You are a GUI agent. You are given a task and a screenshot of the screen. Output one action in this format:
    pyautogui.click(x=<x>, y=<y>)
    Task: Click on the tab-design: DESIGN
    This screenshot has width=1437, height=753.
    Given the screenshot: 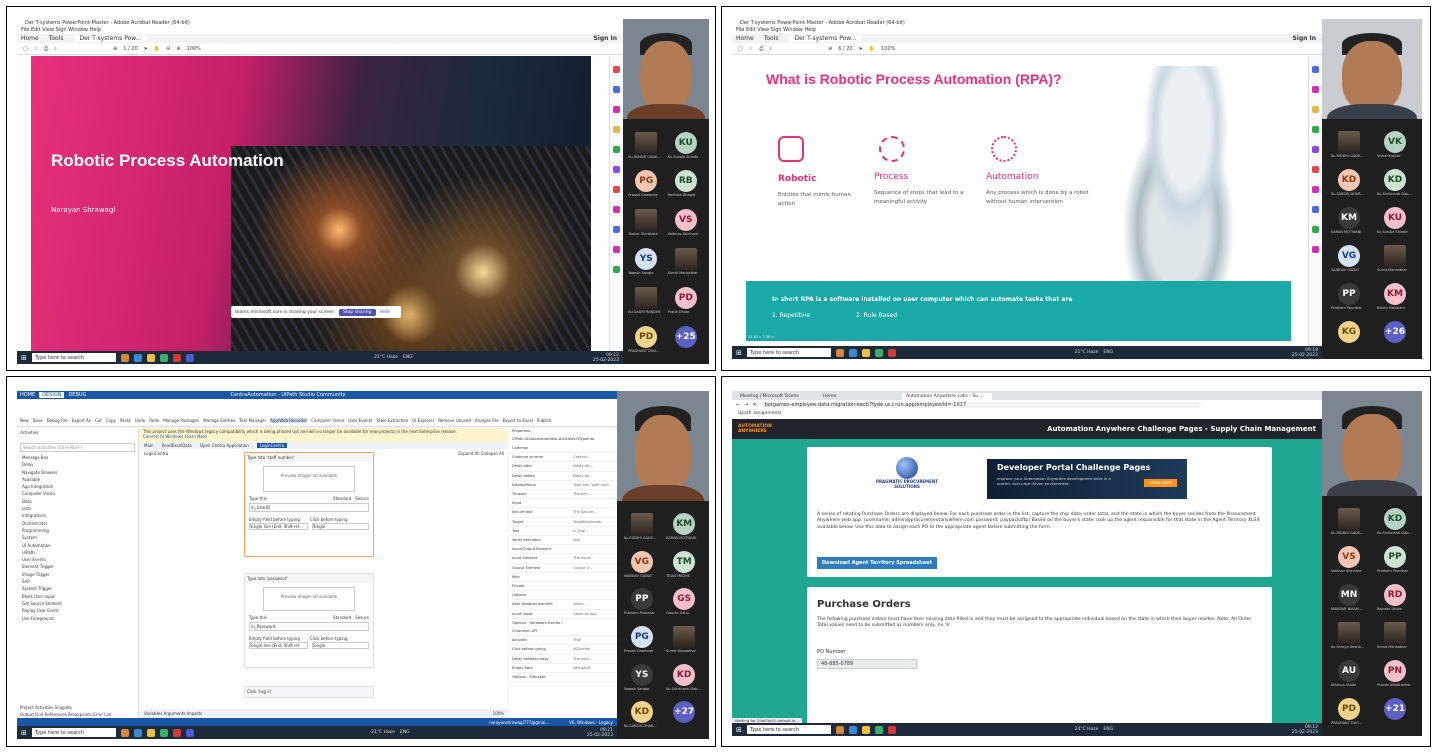 What is the action you would take?
    pyautogui.click(x=52, y=395)
    